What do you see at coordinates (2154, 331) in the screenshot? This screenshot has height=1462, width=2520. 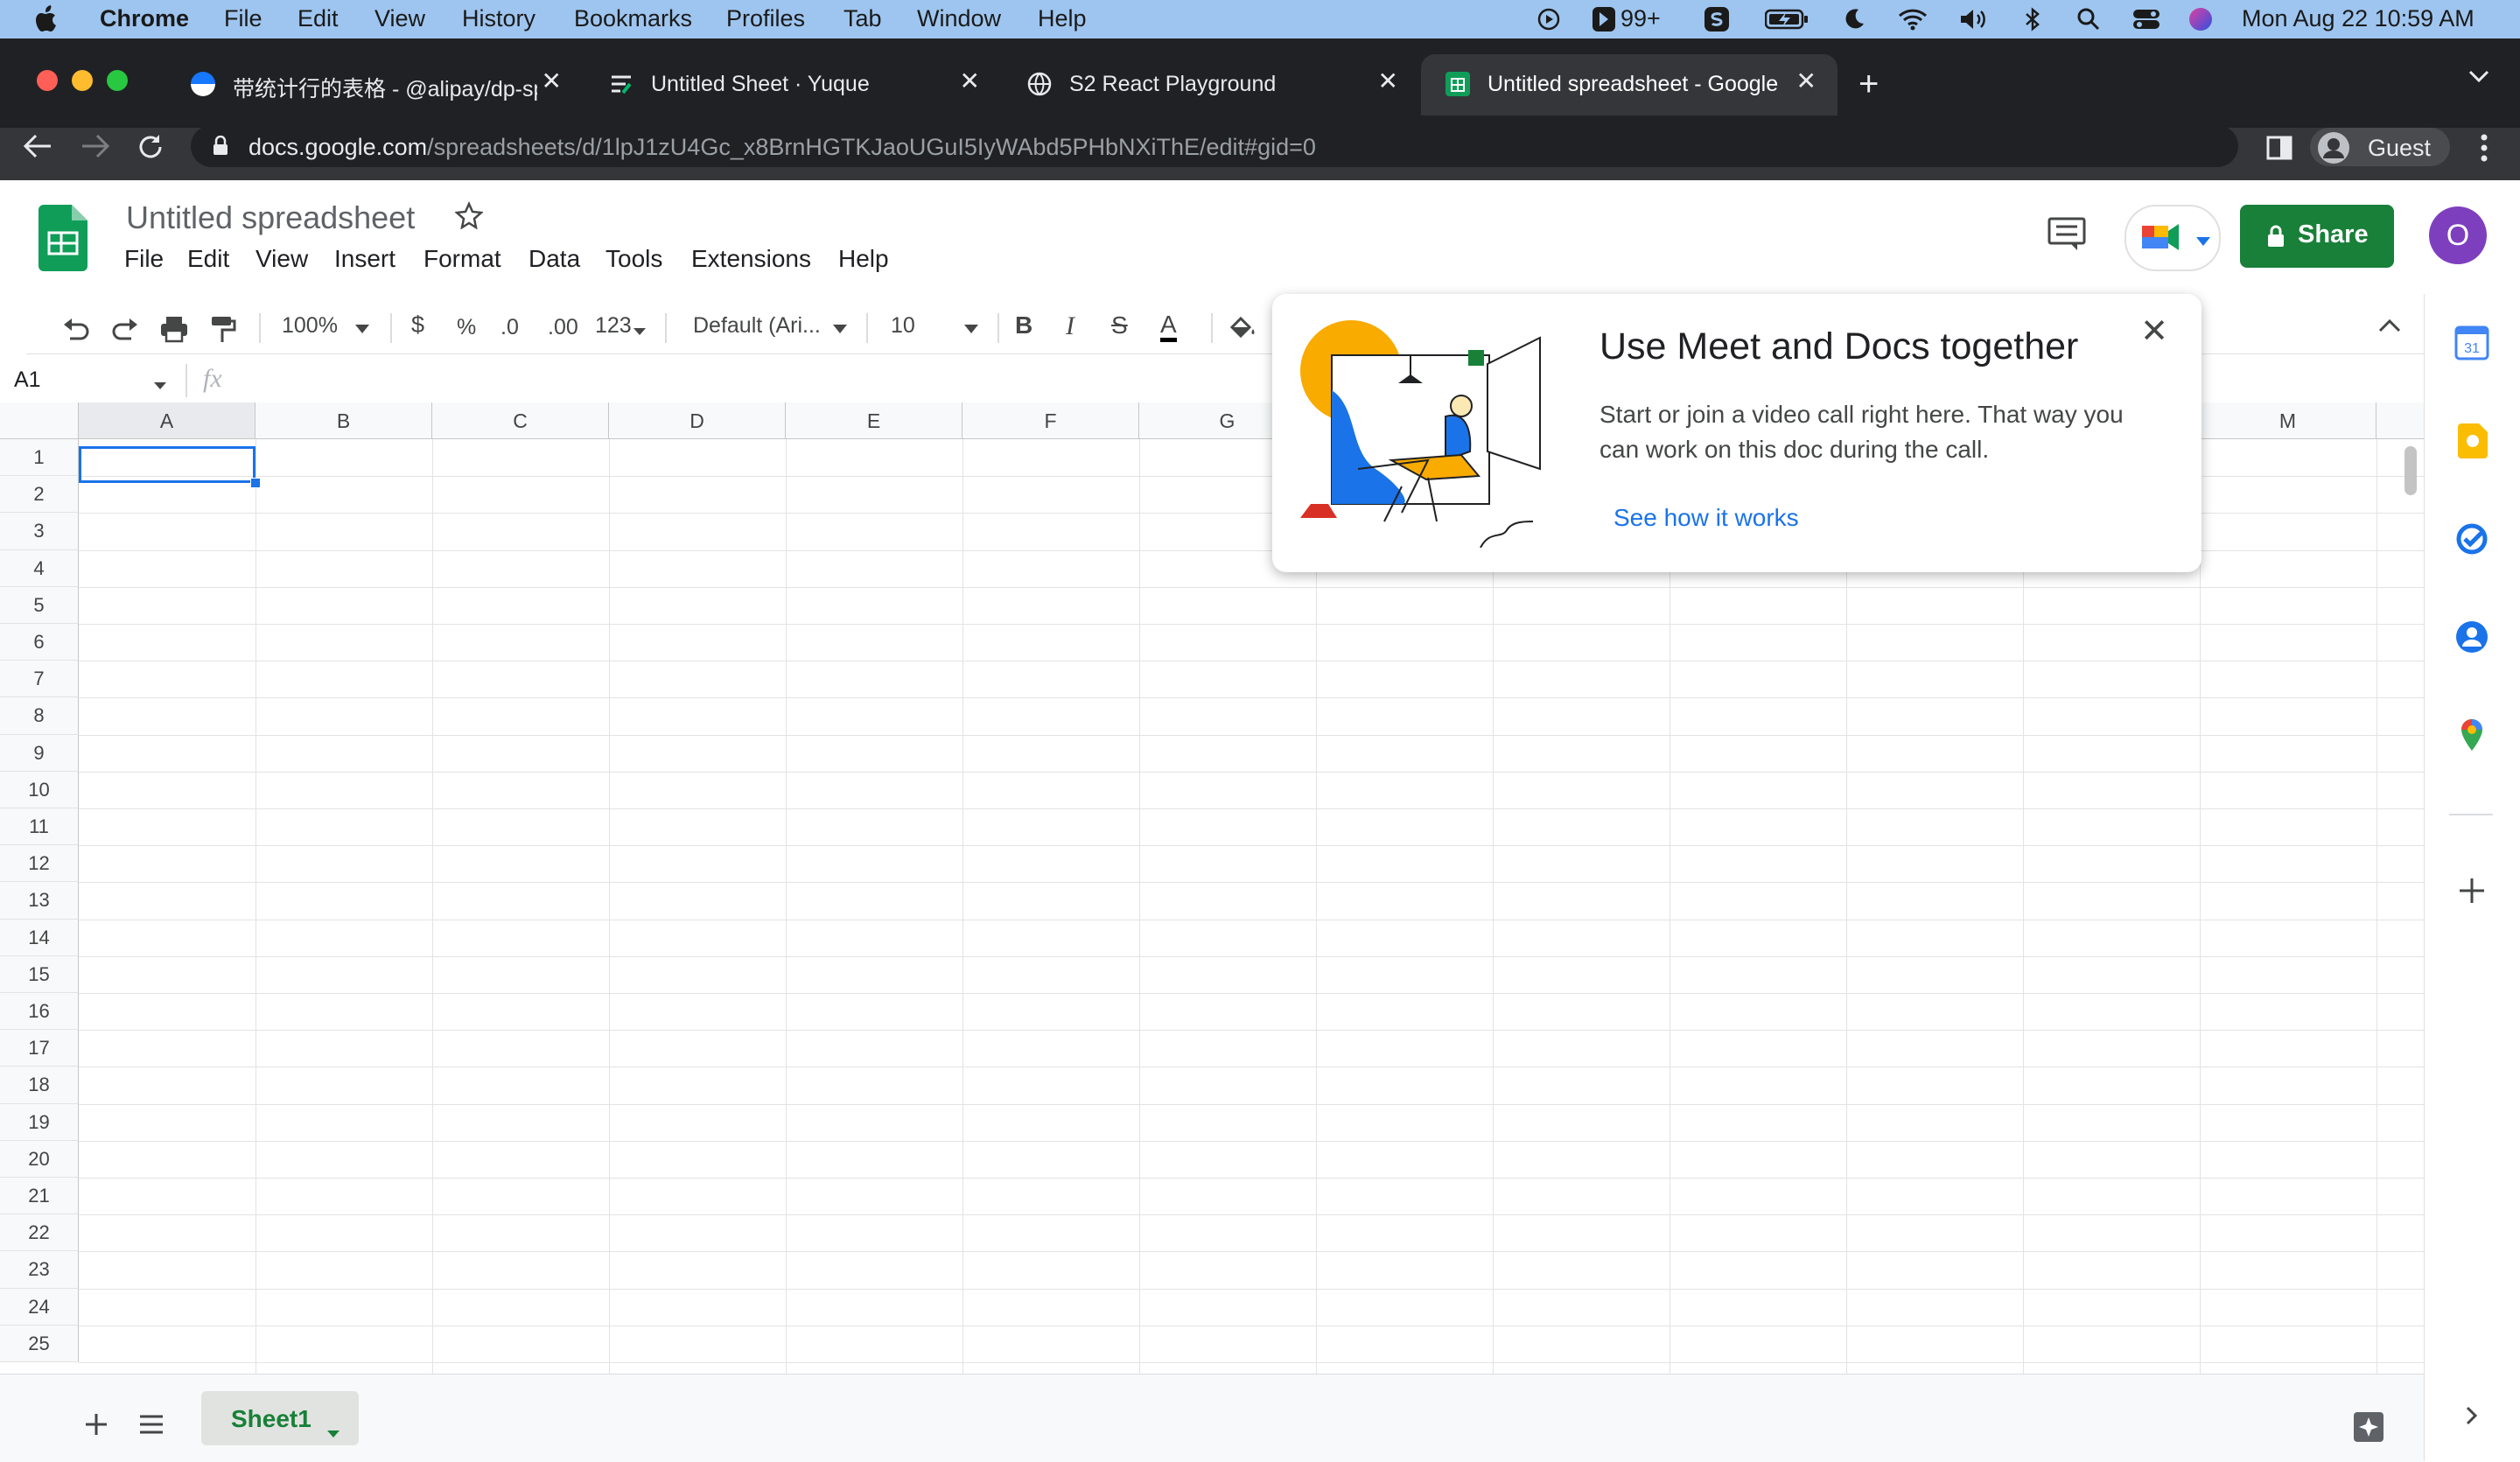 I see `popup-close-icon: ✕` at bounding box center [2154, 331].